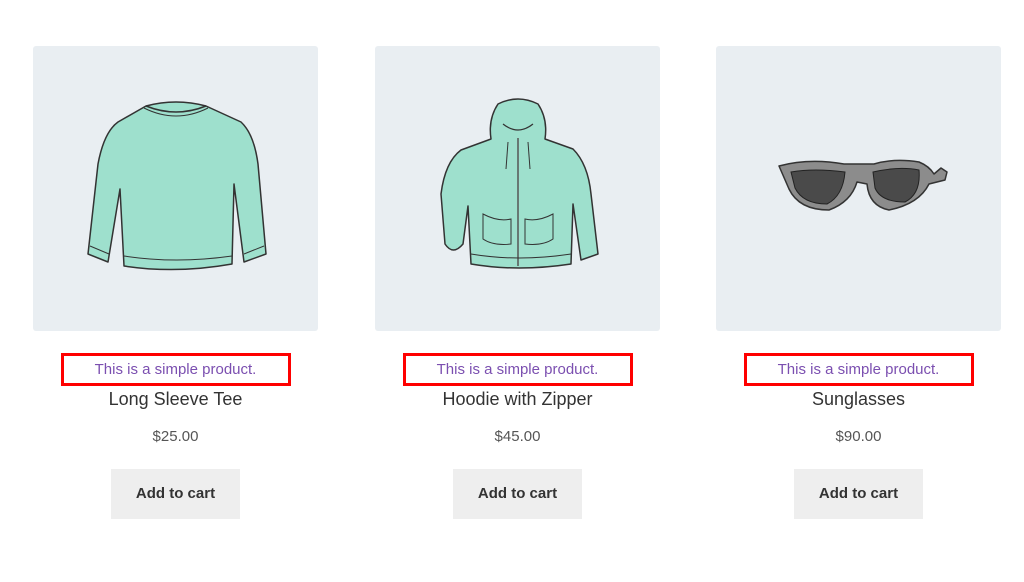 This screenshot has height=582, width=1024. What do you see at coordinates (176, 400) in the screenshot?
I see `product-title: Long Sleeve Tee` at bounding box center [176, 400].